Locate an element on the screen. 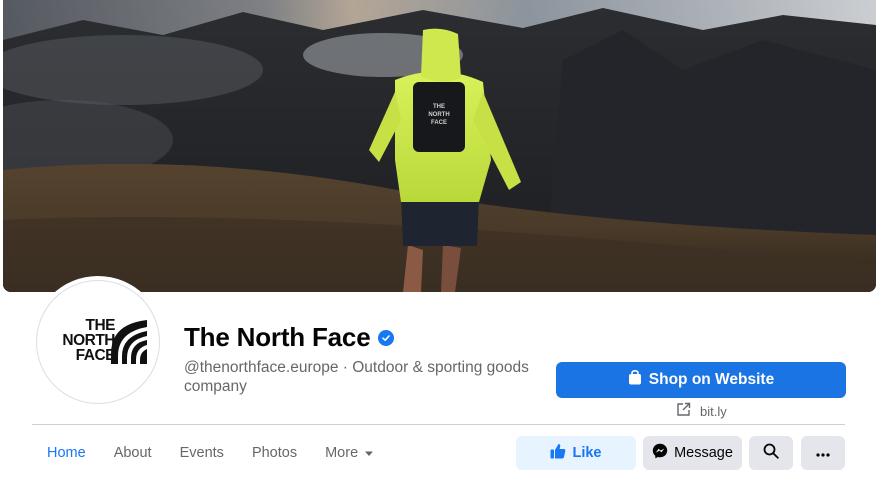 Image resolution: width=880 pixels, height=478 pixels. search-button is located at coordinates (771, 453).